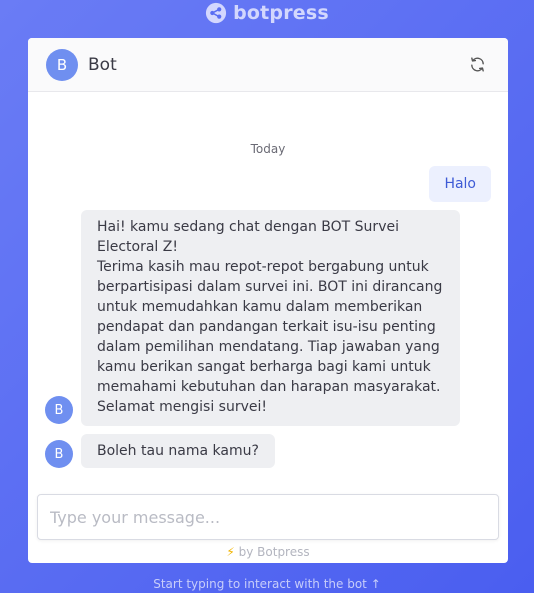  I want to click on message-input, so click(268, 517).